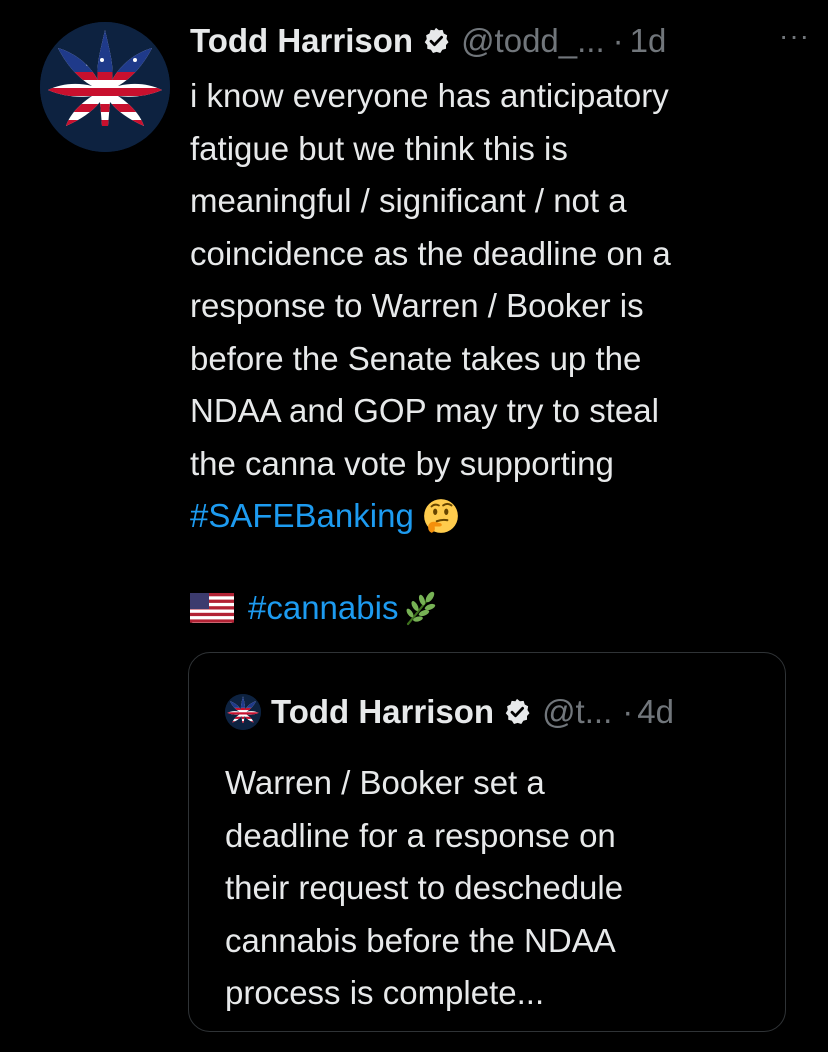  Describe the element at coordinates (424, 410) in the screenshot. I see `tweet-text-line: NDAA and GOP may try to steal` at that location.